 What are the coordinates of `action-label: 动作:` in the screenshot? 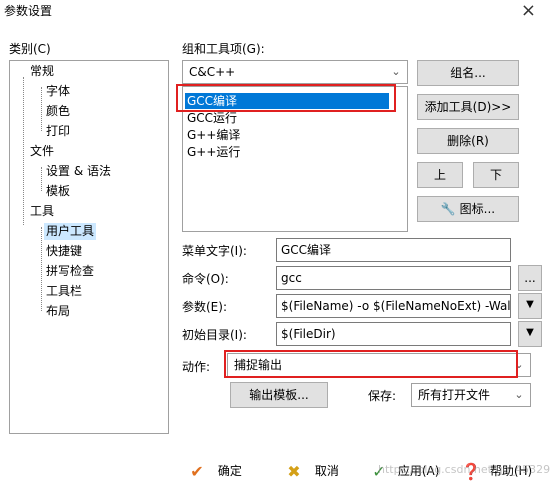 It's located at (196, 367).